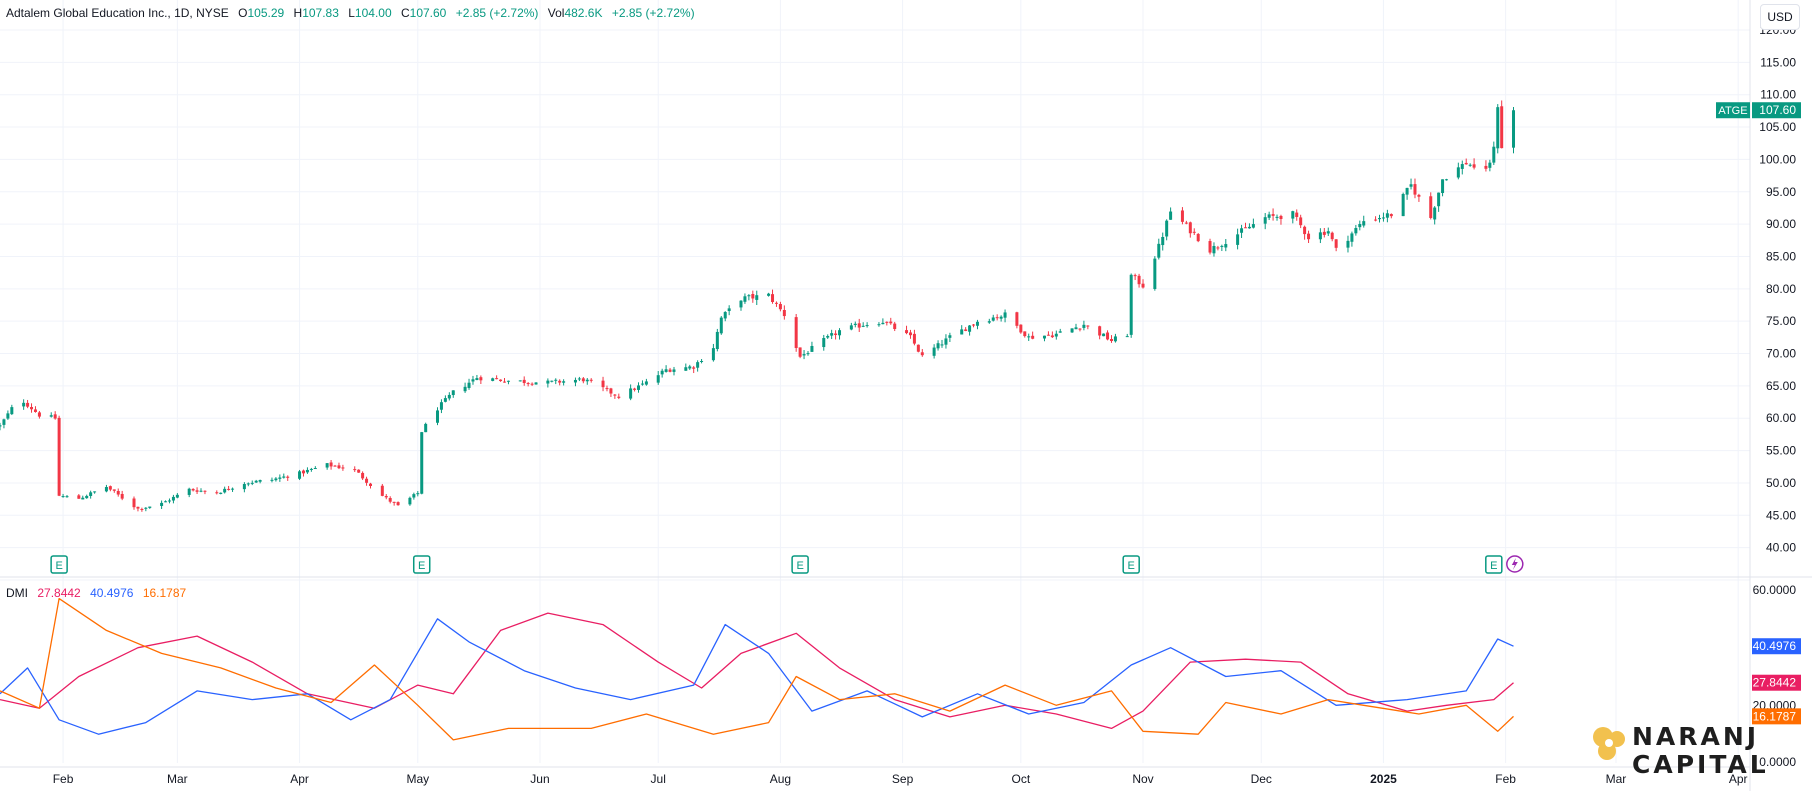  What do you see at coordinates (17, 593) in the screenshot?
I see `dmi-title: DMI` at bounding box center [17, 593].